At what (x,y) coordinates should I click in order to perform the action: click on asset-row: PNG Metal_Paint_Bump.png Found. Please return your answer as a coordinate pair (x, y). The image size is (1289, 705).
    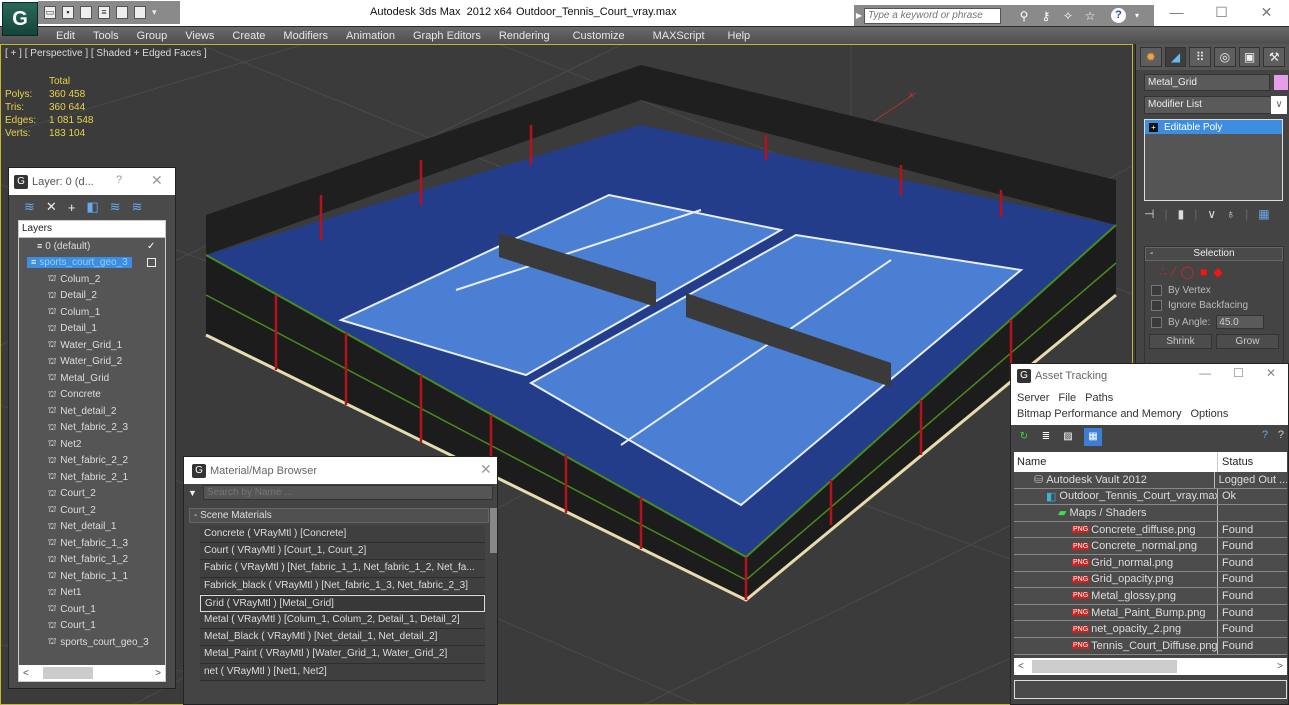
    Looking at the image, I should click on (1150, 613).